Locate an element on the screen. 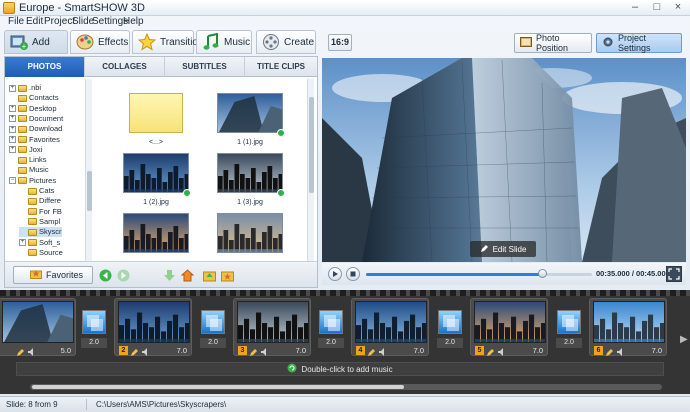  photo-thumbnail: 1 (3).jpg is located at coordinates (251, 179).